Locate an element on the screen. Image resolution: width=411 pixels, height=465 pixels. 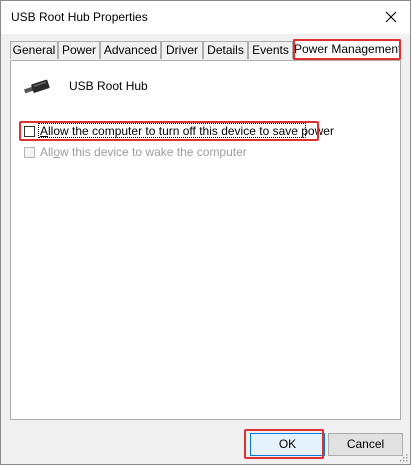
tab-driver: Driver is located at coordinates (182, 50).